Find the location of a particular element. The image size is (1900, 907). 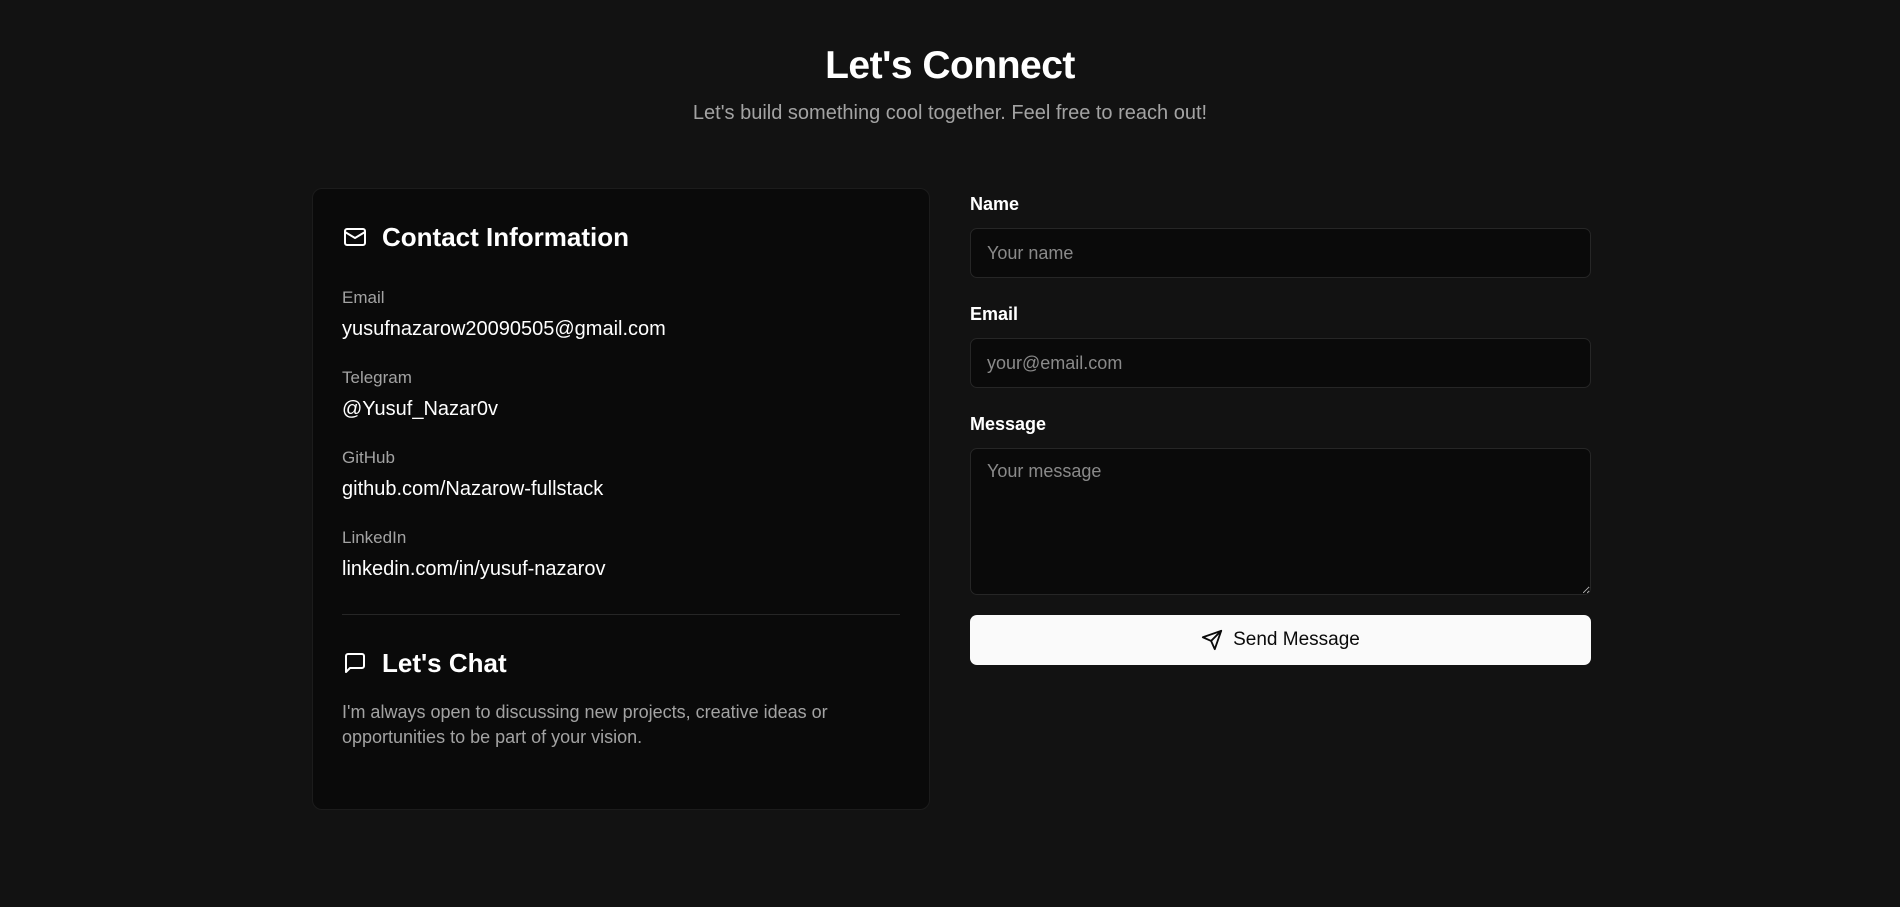

linkedin-label: LinkedIn is located at coordinates (374, 537).